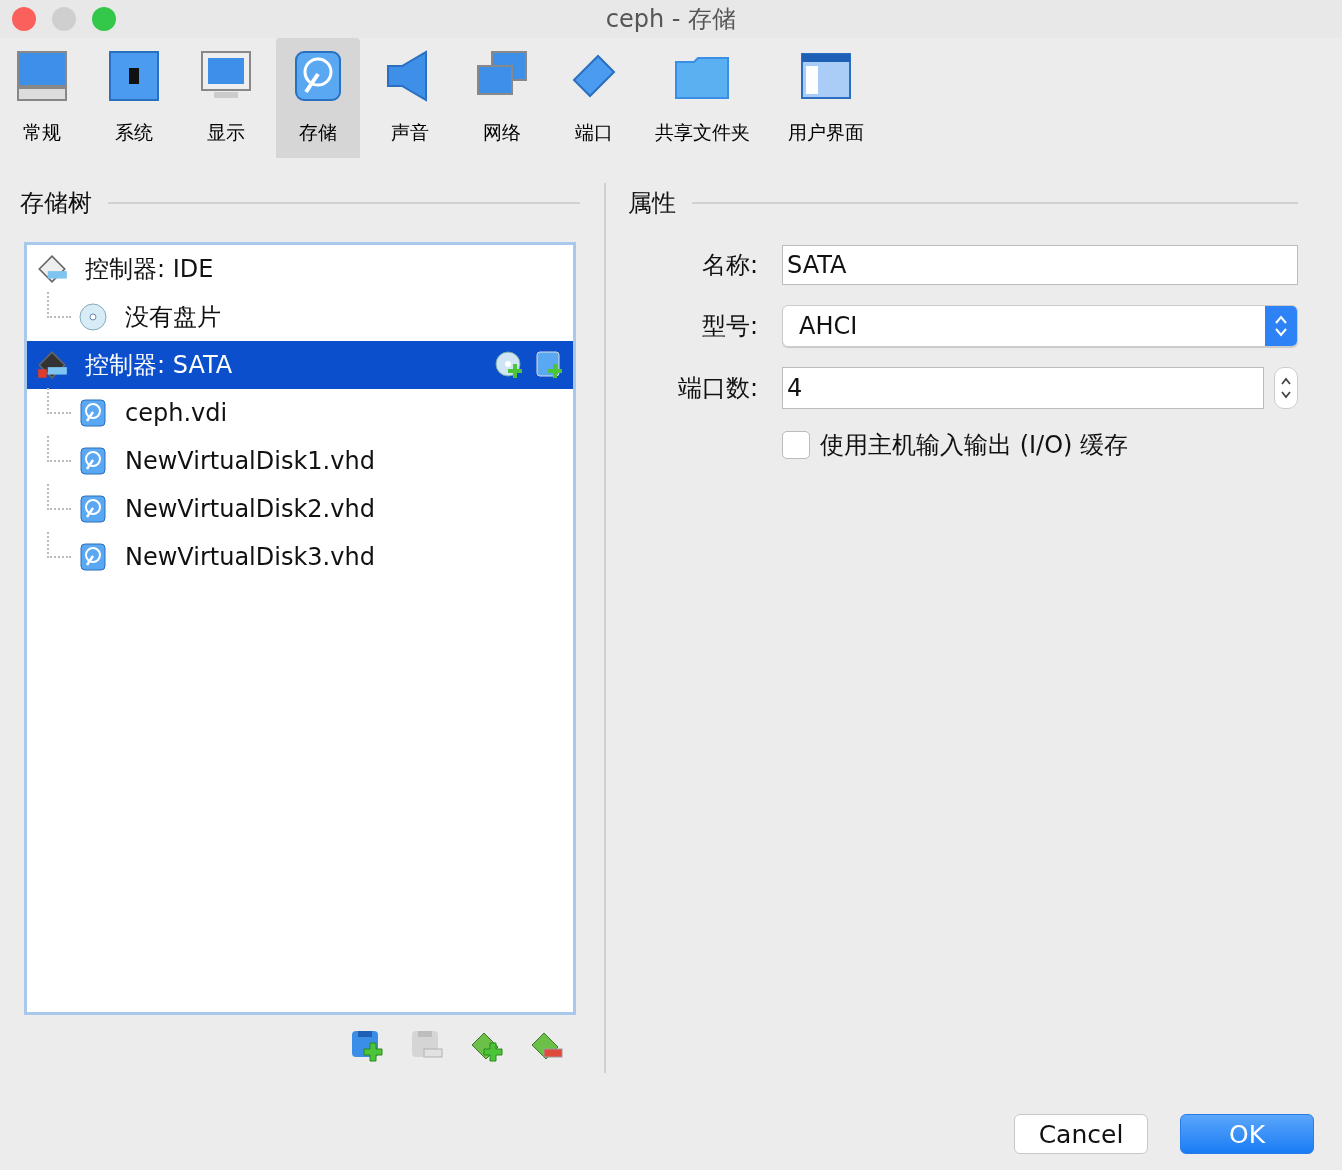 The height and width of the screenshot is (1170, 1342). I want to click on field-label: 型号:, so click(729, 326).